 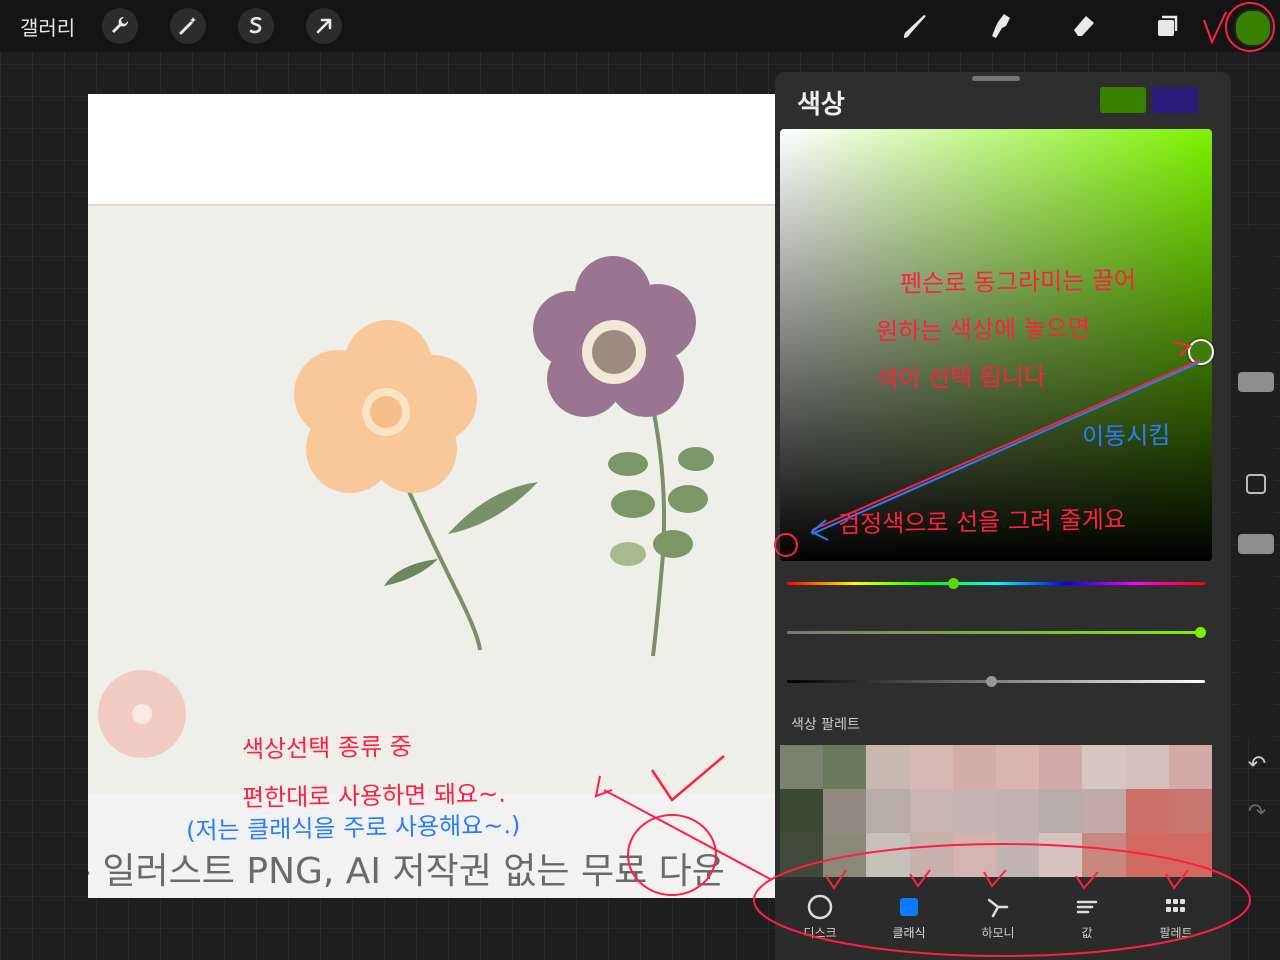 I want to click on annotation-canvas-line3: (저는 클래식을 주로 사용해요~.), so click(x=353, y=828).